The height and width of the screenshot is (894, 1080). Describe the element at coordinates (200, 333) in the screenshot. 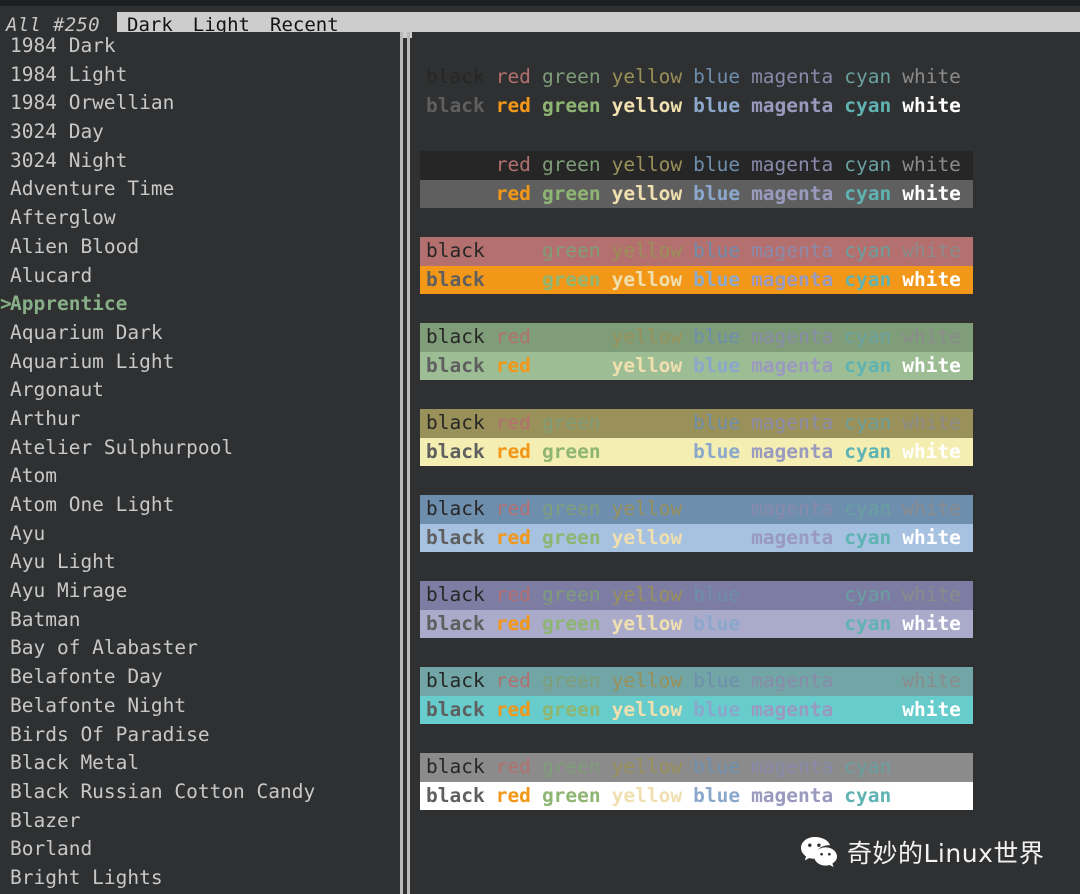

I see `theme-list-item: Aquarium Dark` at that location.